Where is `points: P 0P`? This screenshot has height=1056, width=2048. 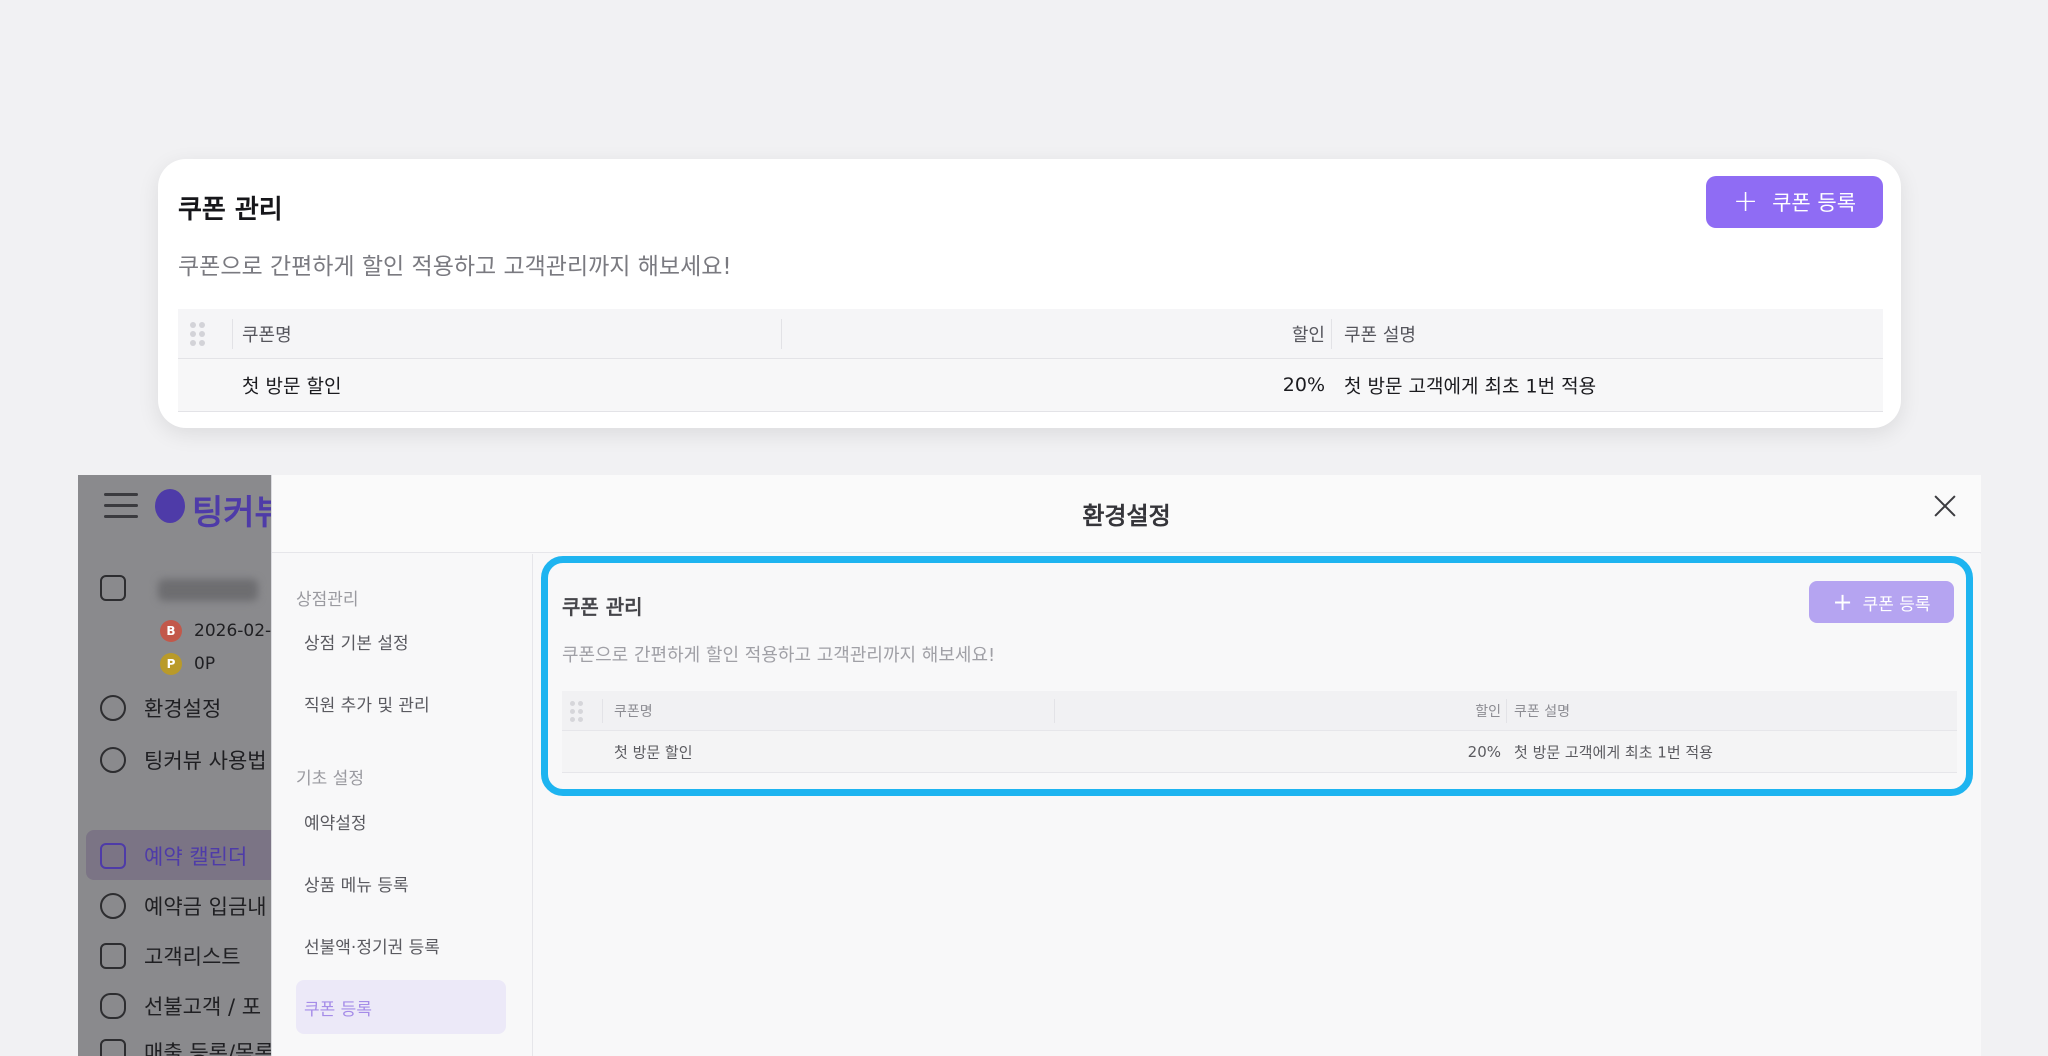 points: P 0P is located at coordinates (187, 664).